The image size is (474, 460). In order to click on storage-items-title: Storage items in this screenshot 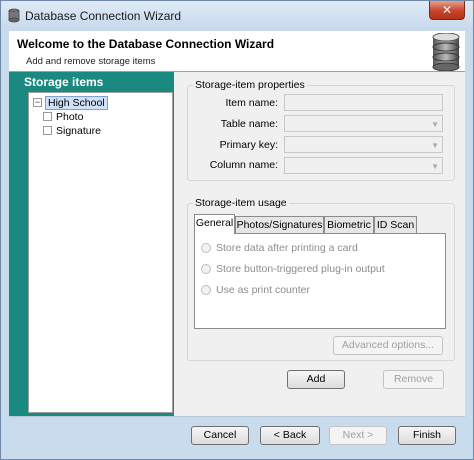, I will do `click(64, 82)`.